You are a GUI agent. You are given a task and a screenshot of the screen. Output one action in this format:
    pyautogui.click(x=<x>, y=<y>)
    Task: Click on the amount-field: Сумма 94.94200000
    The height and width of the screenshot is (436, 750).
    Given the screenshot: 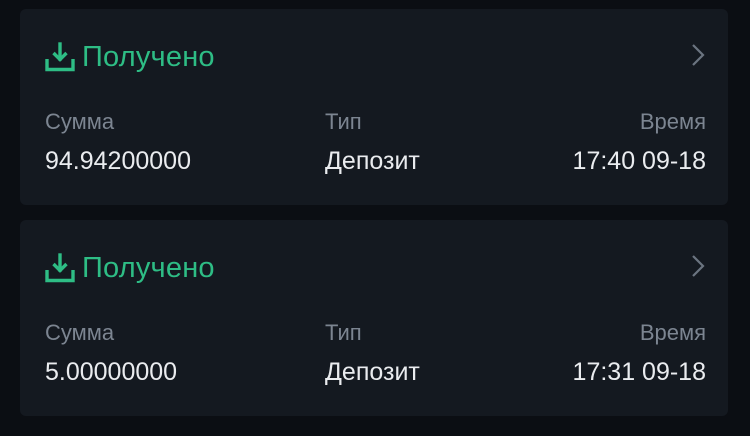 What is the action you would take?
    pyautogui.click(x=118, y=142)
    